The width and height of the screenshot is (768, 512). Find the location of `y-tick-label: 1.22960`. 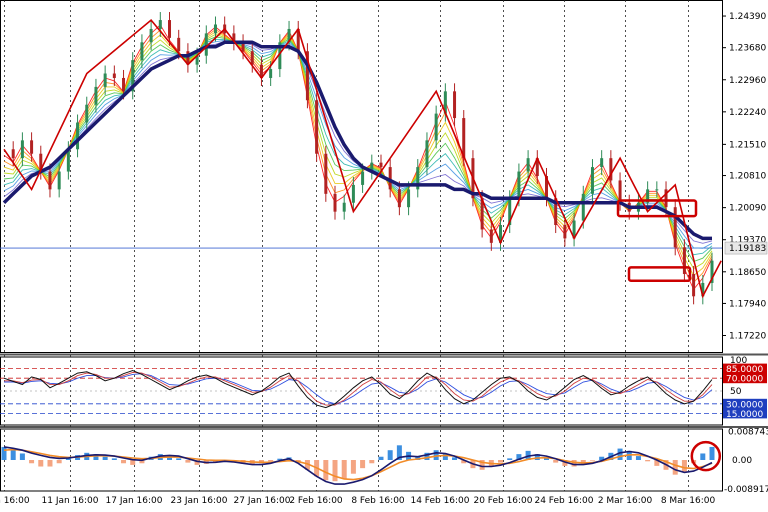

y-tick-label: 1.22960 is located at coordinates (747, 81).